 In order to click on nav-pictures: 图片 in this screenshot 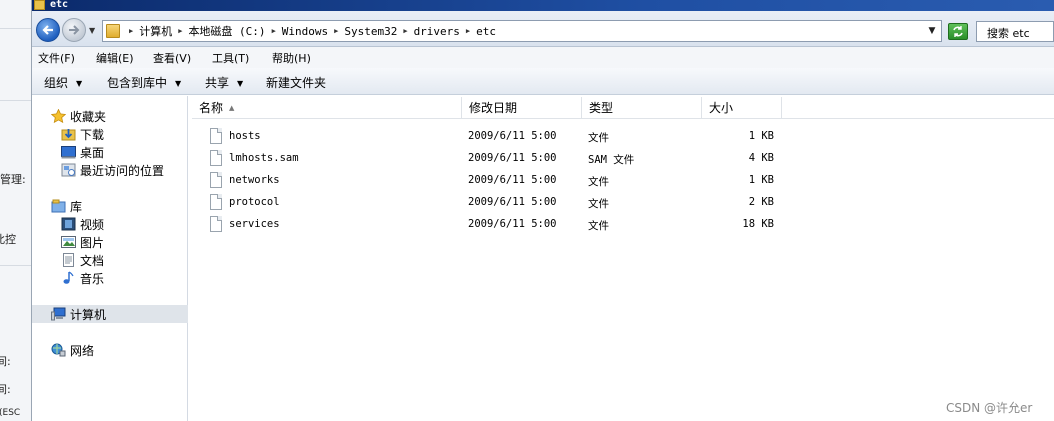, I will do `click(110, 242)`.